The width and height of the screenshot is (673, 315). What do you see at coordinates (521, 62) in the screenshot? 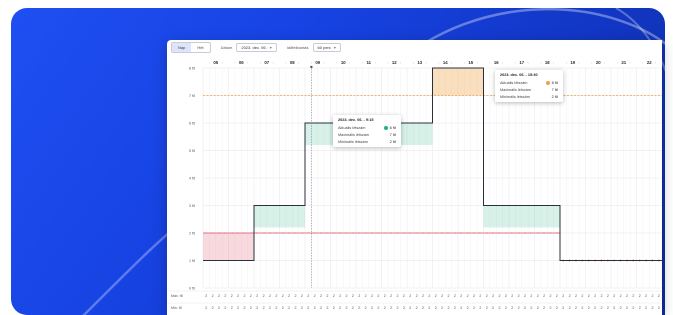
I see `hour-tick-label: 17` at bounding box center [521, 62].